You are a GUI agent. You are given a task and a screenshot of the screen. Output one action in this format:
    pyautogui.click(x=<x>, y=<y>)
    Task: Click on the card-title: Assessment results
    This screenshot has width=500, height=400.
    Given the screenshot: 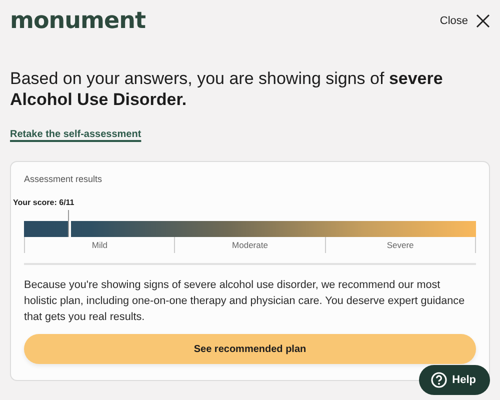 What is the action you would take?
    pyautogui.click(x=64, y=179)
    